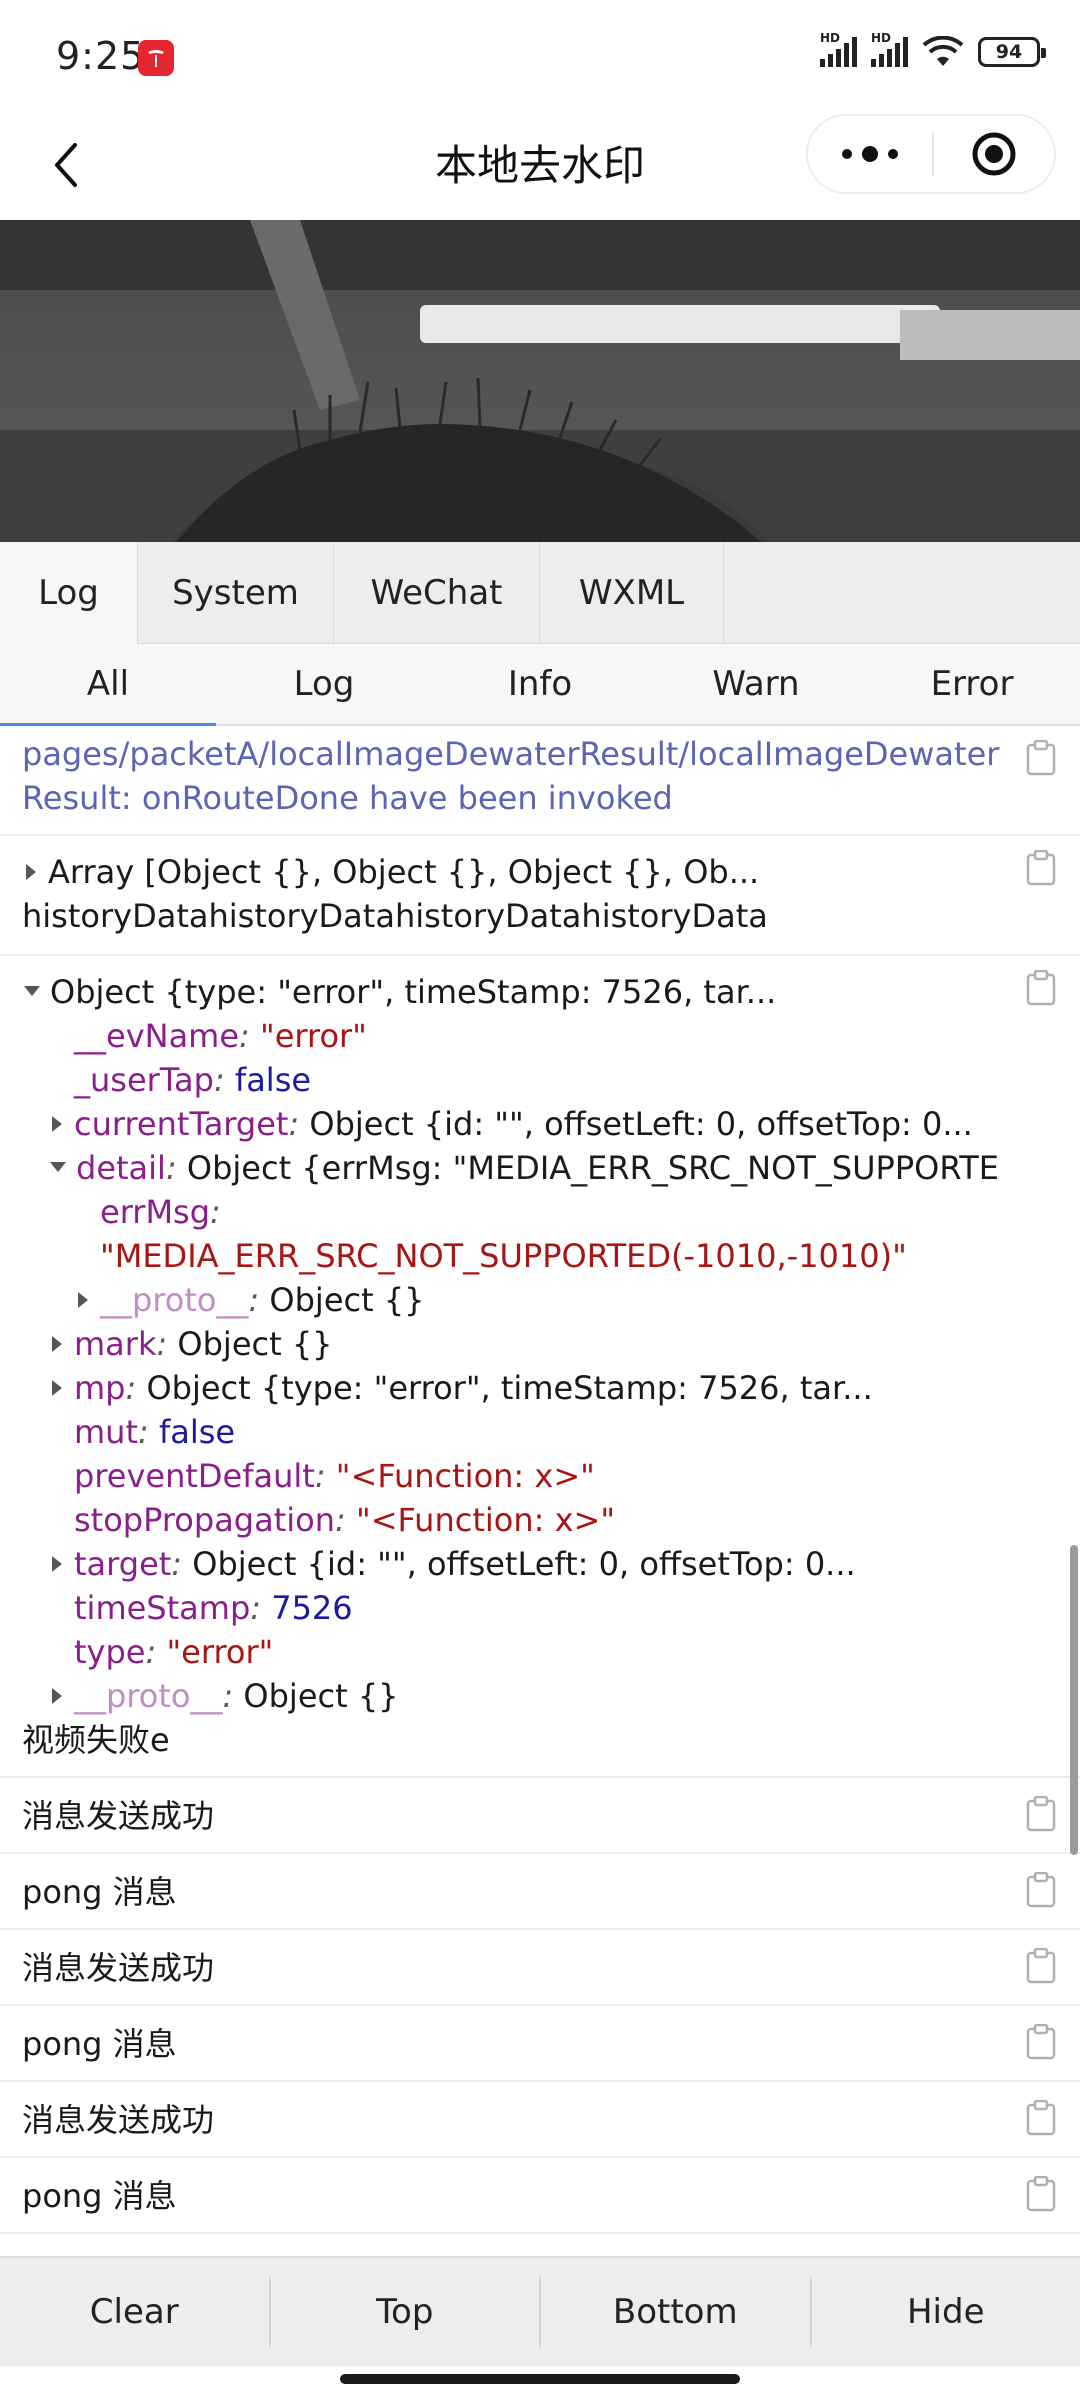  What do you see at coordinates (205, 1520) in the screenshot?
I see `prop-key: stopPropagation` at bounding box center [205, 1520].